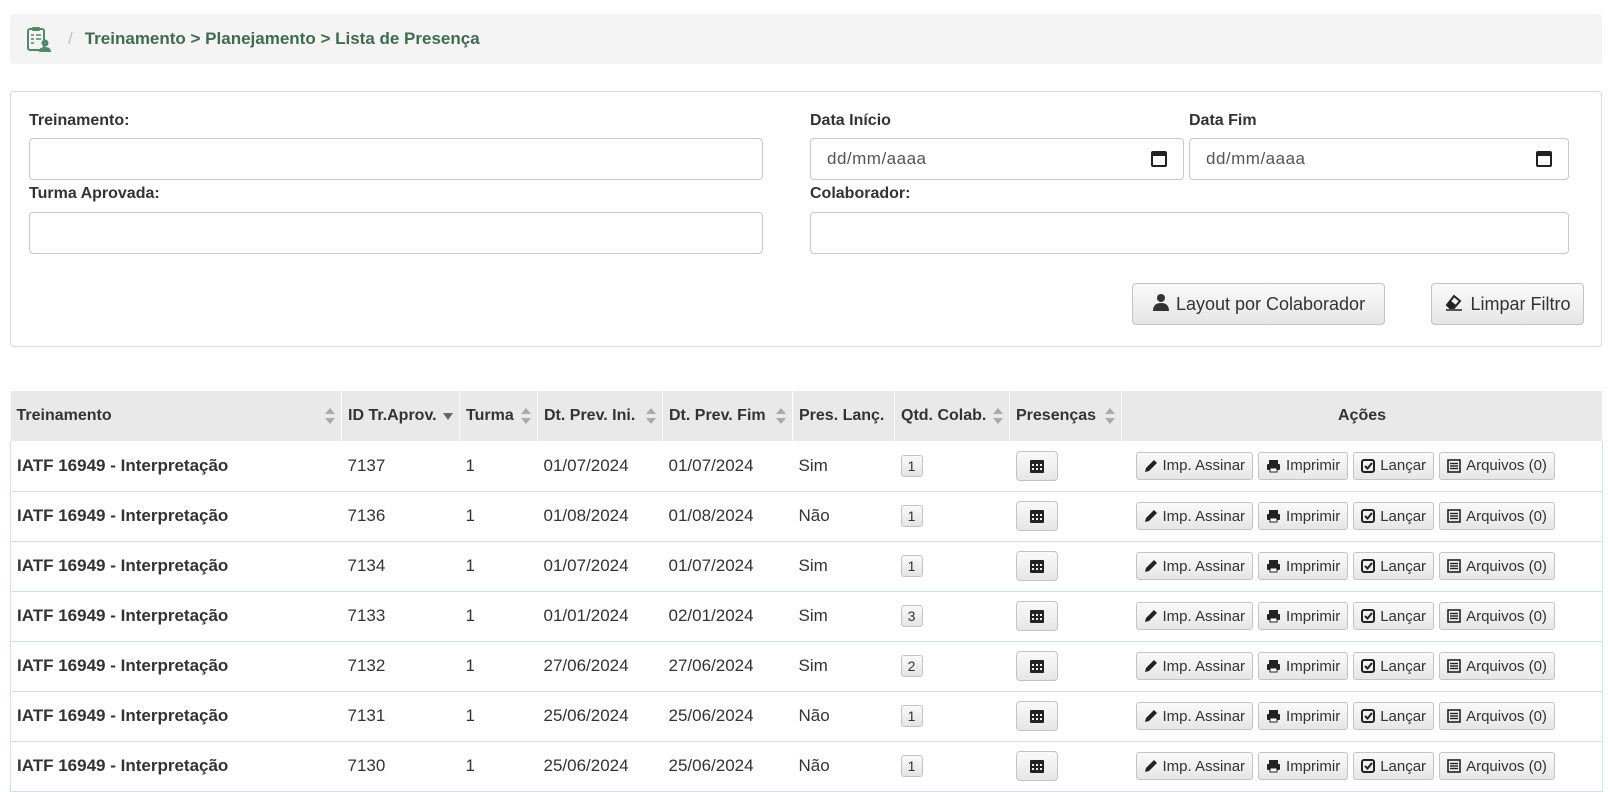 The height and width of the screenshot is (792, 1613). I want to click on turma-input, so click(396, 233).